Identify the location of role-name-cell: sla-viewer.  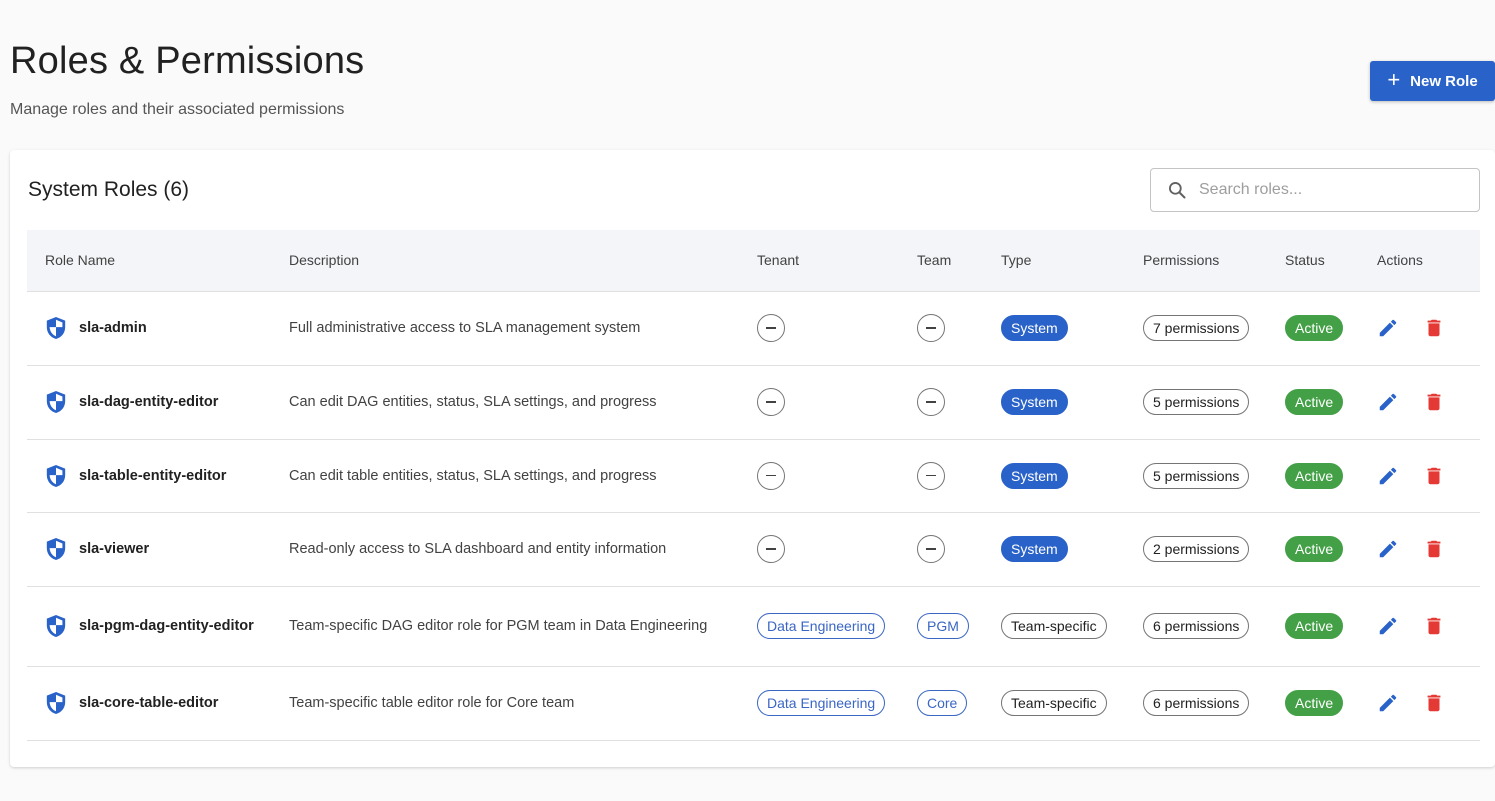
(158, 549).